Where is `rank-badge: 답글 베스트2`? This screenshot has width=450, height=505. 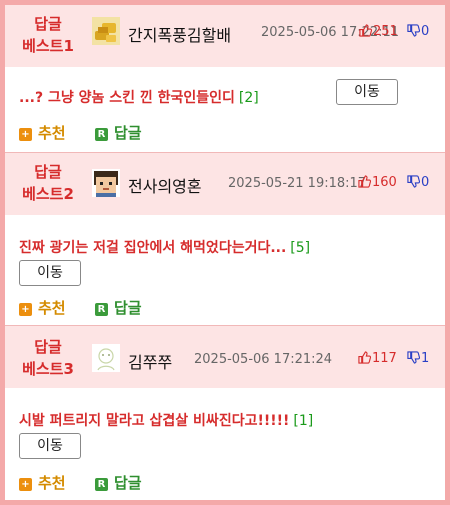 rank-badge: 답글 베스트2 is located at coordinates (48, 183).